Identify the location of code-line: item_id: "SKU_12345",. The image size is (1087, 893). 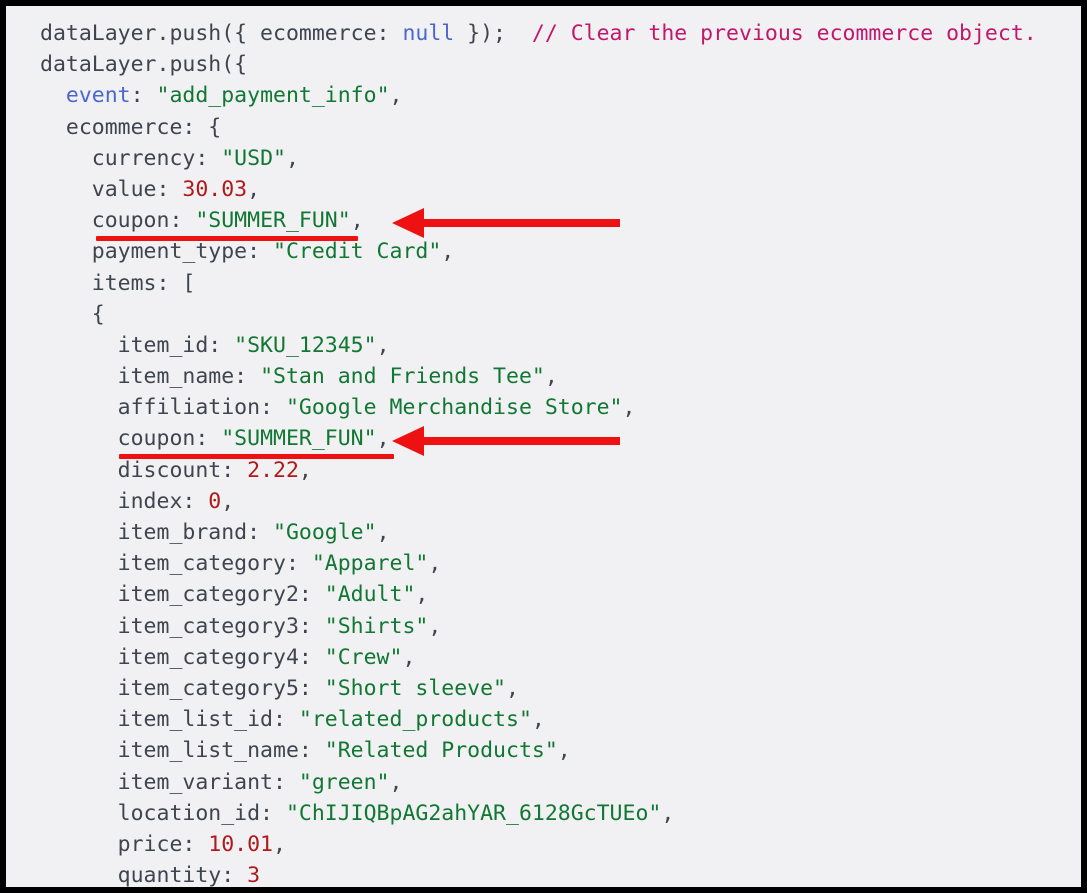
(543, 345).